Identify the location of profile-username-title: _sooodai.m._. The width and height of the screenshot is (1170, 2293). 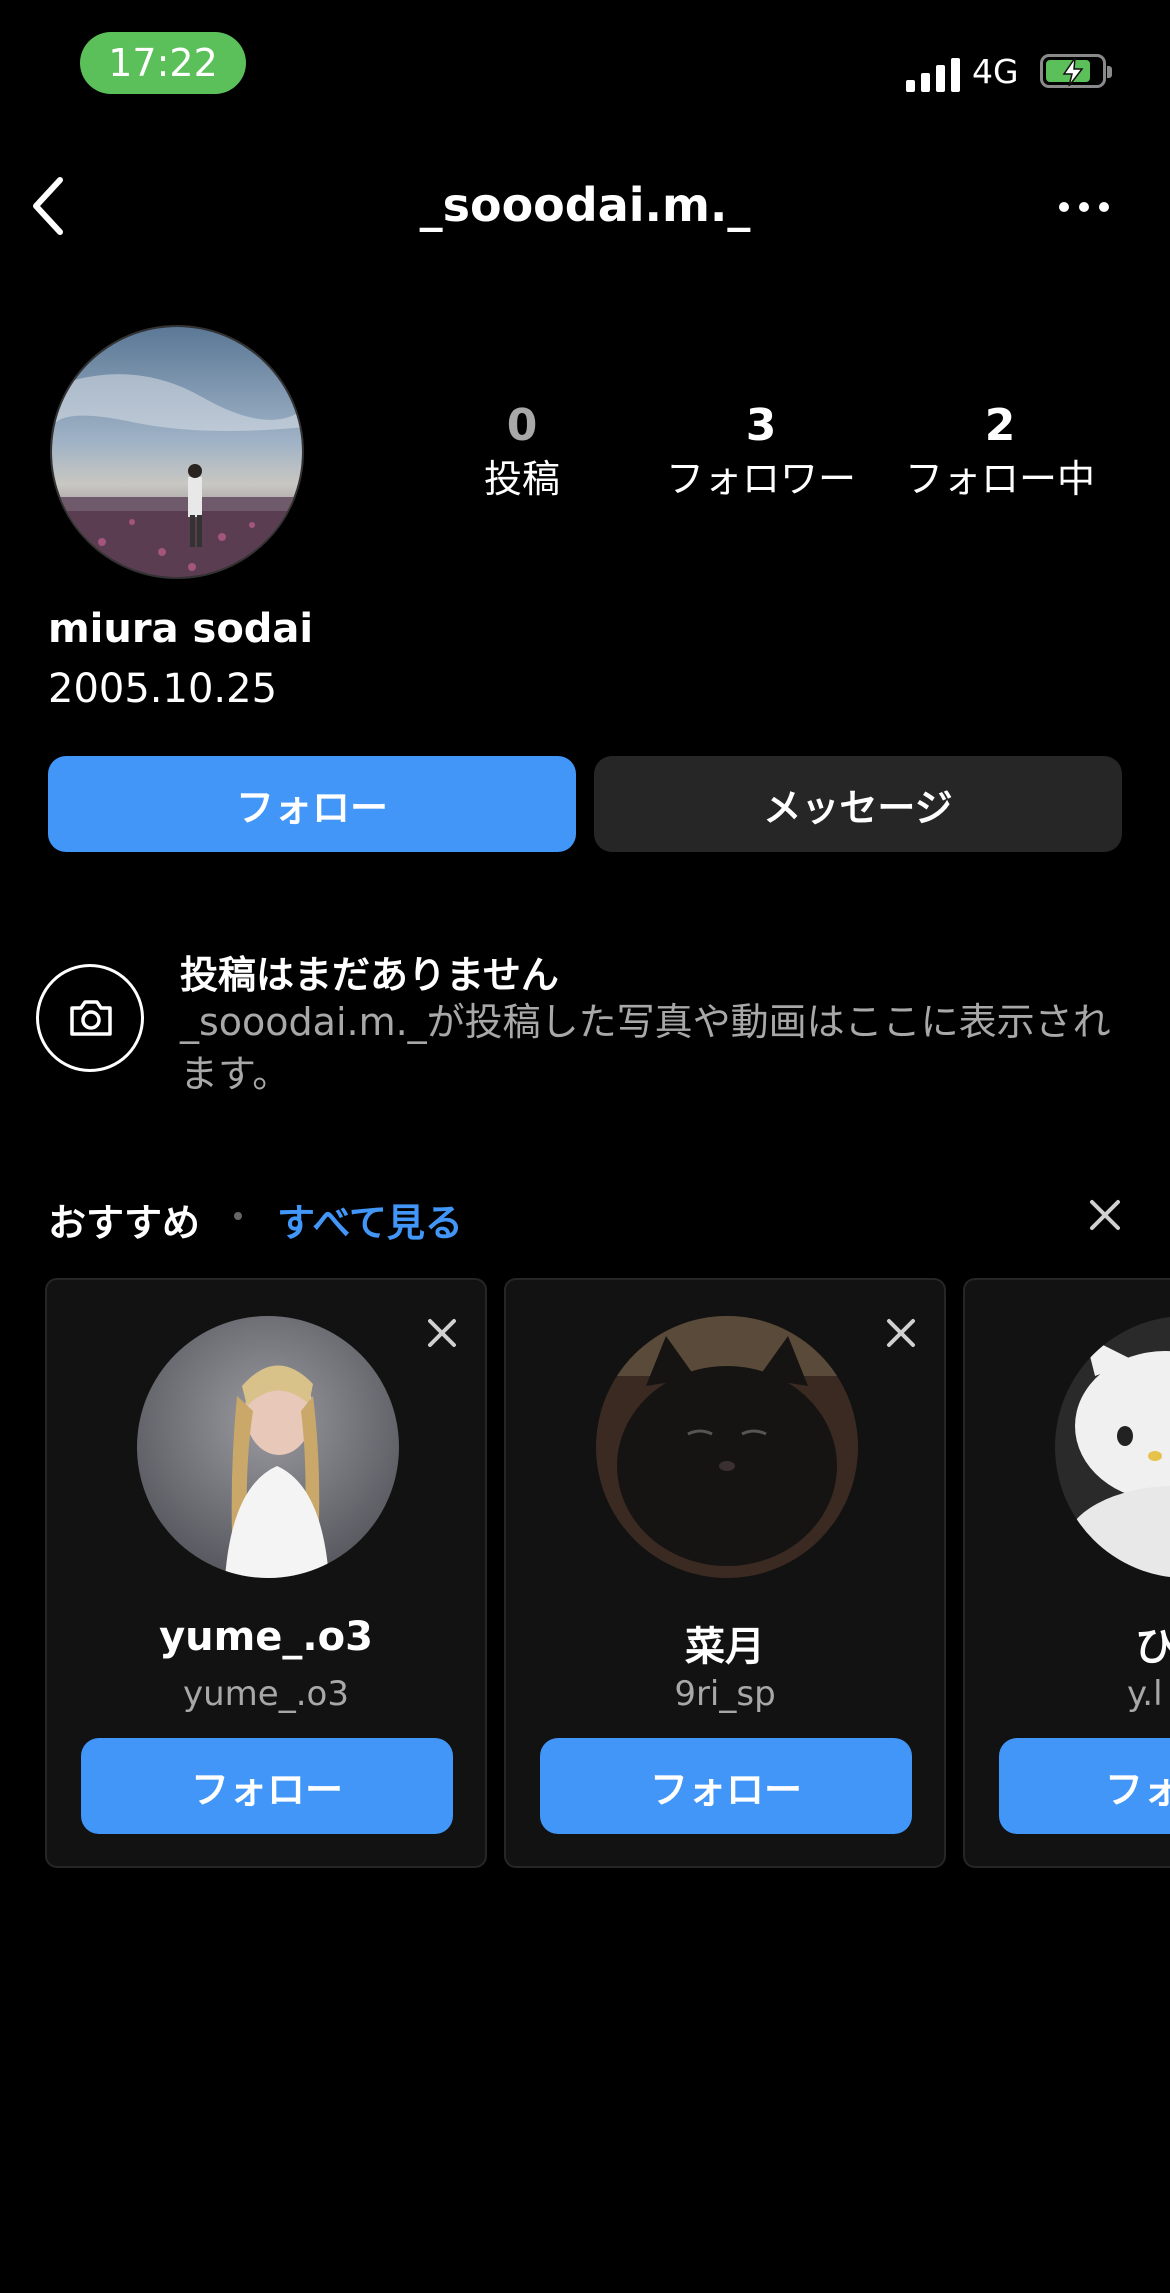
(585, 205).